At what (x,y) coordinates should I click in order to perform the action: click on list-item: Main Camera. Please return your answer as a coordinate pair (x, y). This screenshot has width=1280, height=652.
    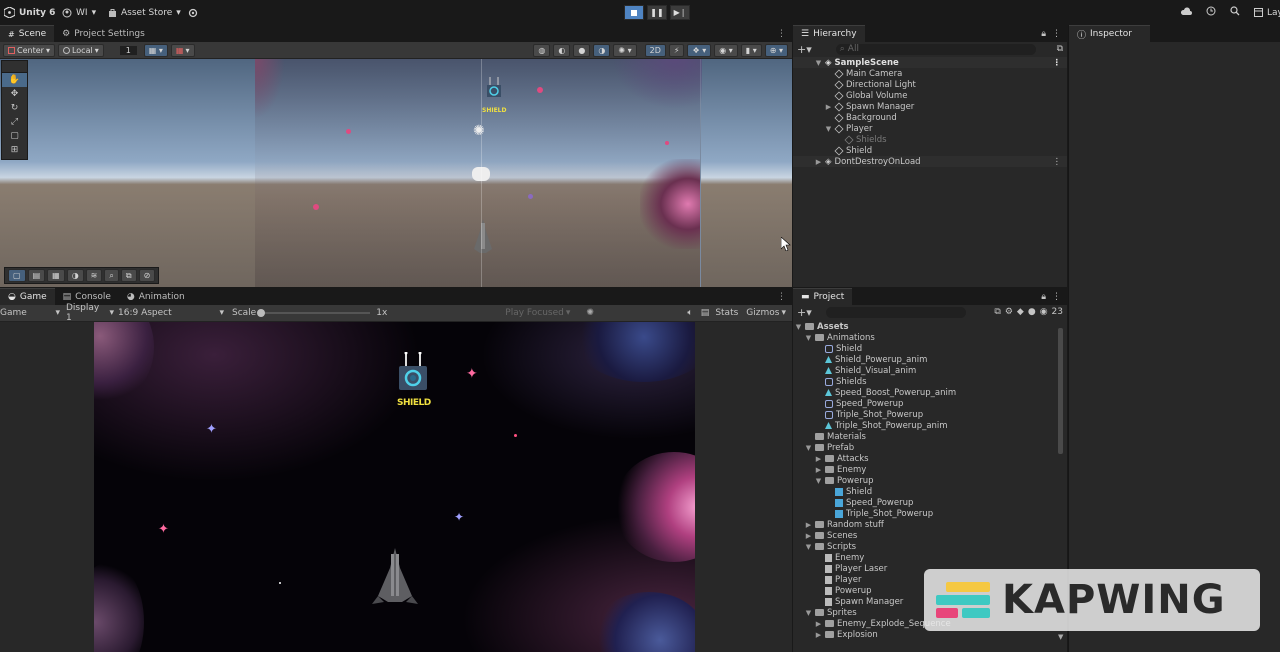
    Looking at the image, I should click on (930, 73).